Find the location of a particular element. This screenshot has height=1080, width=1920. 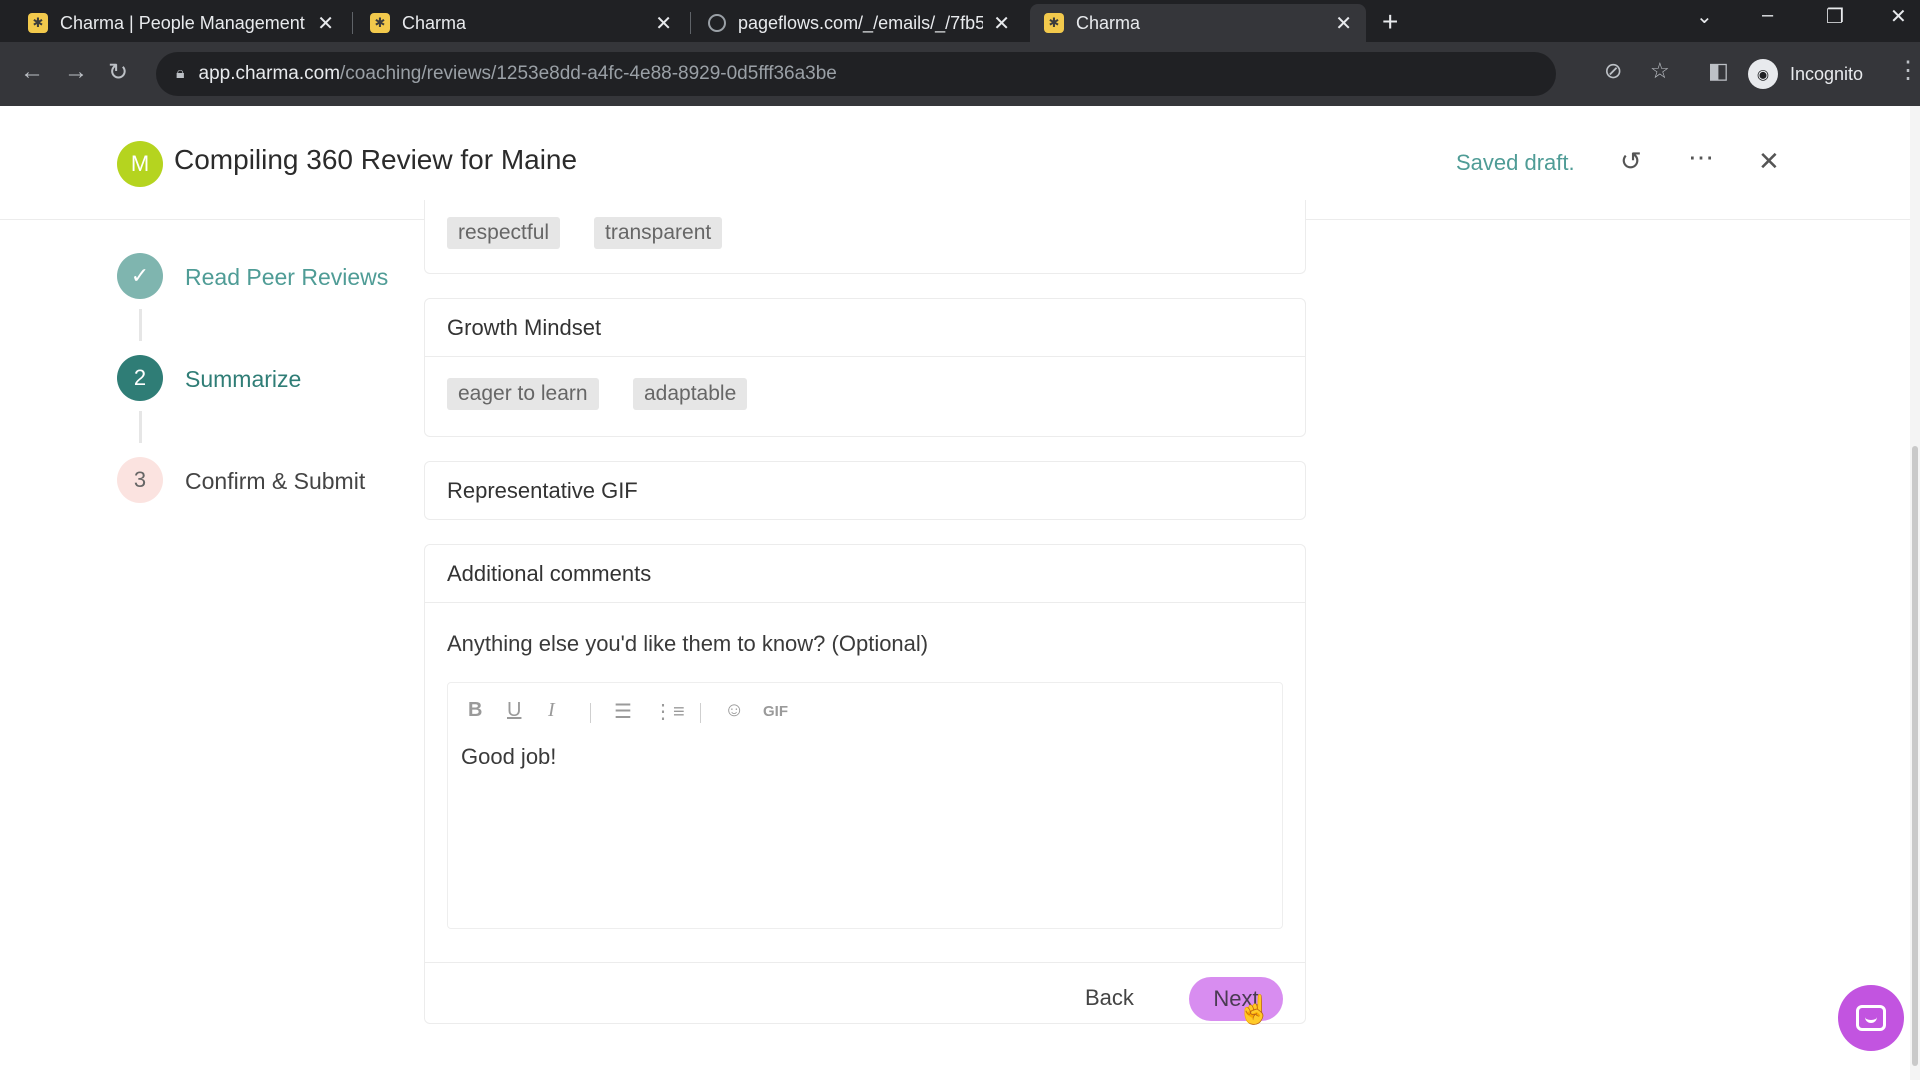

step-label-read-peer-reviews: Read Peer Reviews is located at coordinates (286, 277).